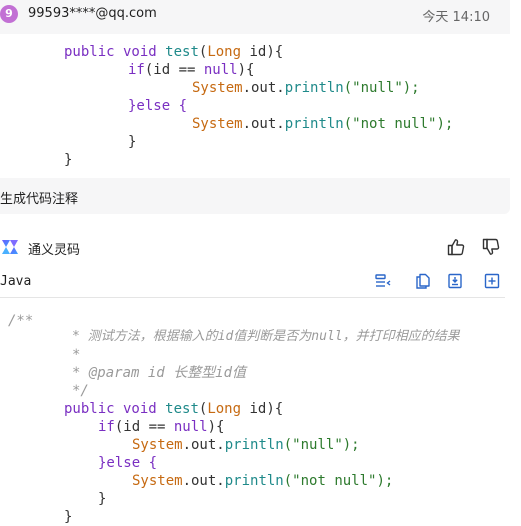 Image resolution: width=521 pixels, height=526 pixels. What do you see at coordinates (456, 247) in the screenshot?
I see `thumbs-up-icon` at bounding box center [456, 247].